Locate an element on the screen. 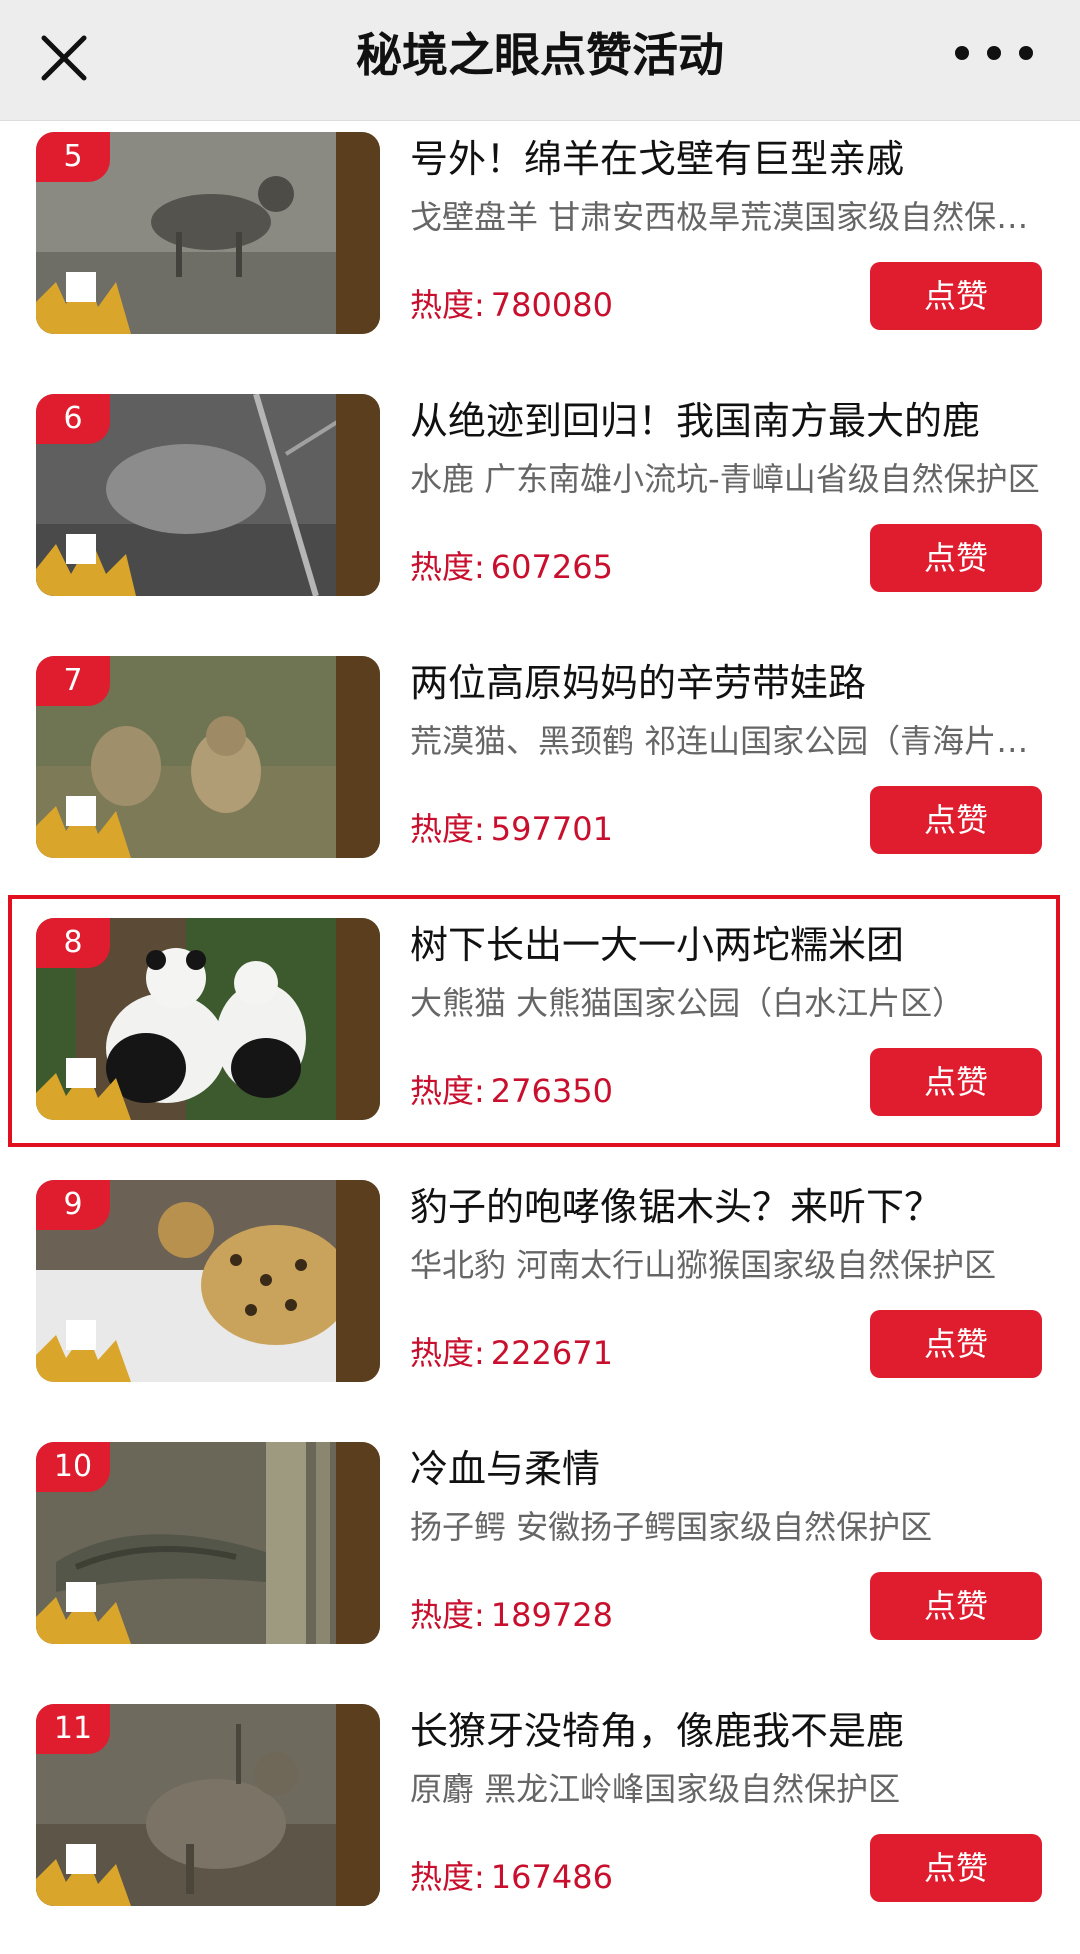  item-title: 冷血与柔情 is located at coordinates (730, 1465).